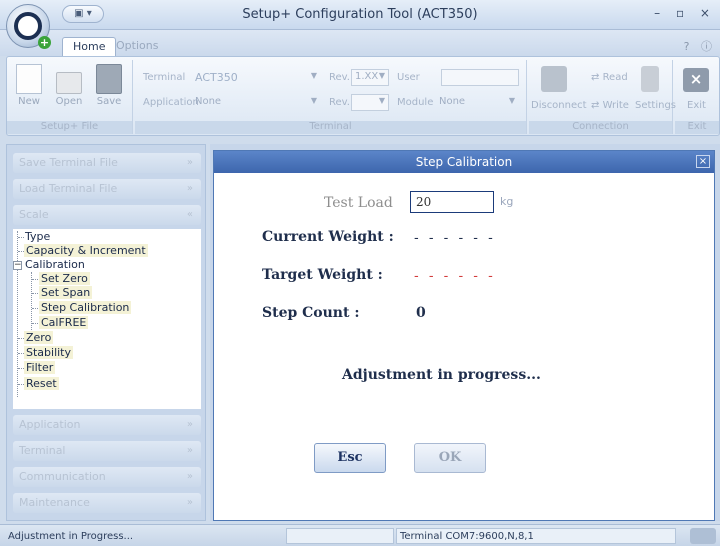 The height and width of the screenshot is (546, 720). What do you see at coordinates (40, 367) in the screenshot?
I see `tree-item-filter: Filter` at bounding box center [40, 367].